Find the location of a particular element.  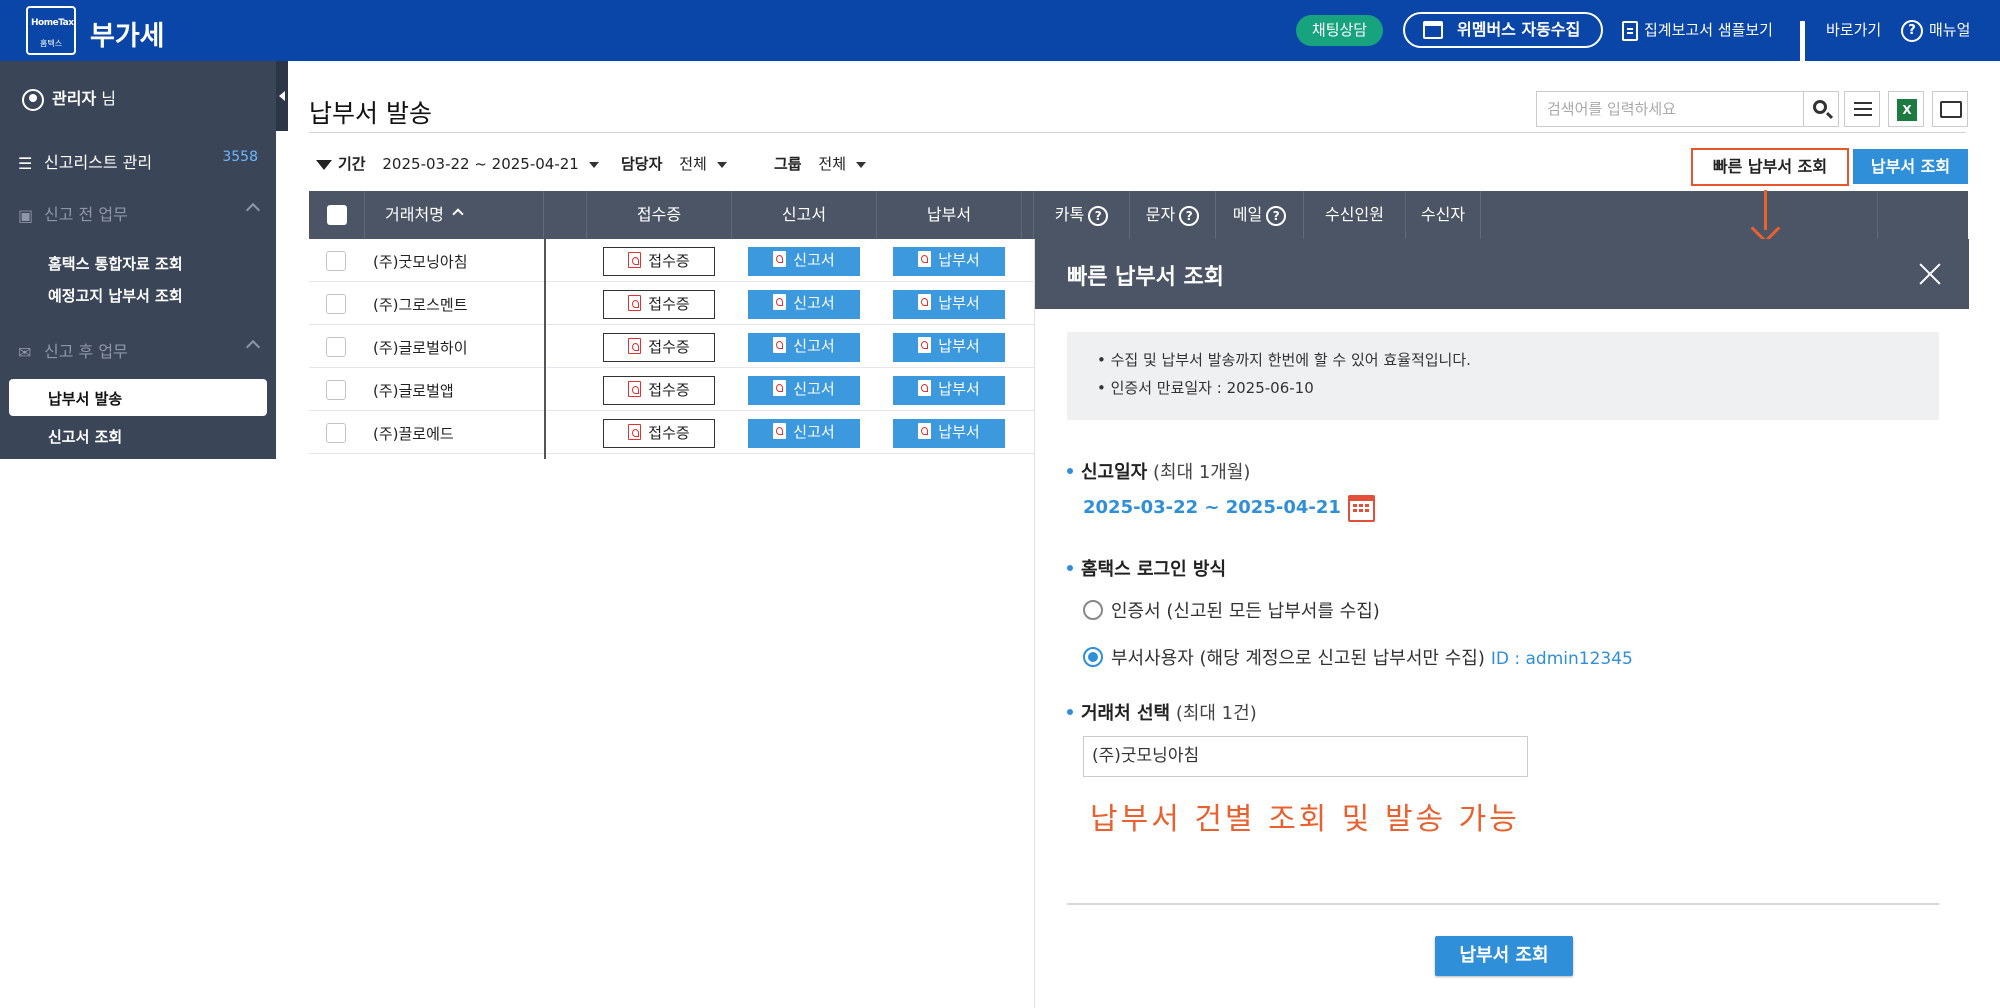

sidebar-collapse-handle is located at coordinates (282, 96).